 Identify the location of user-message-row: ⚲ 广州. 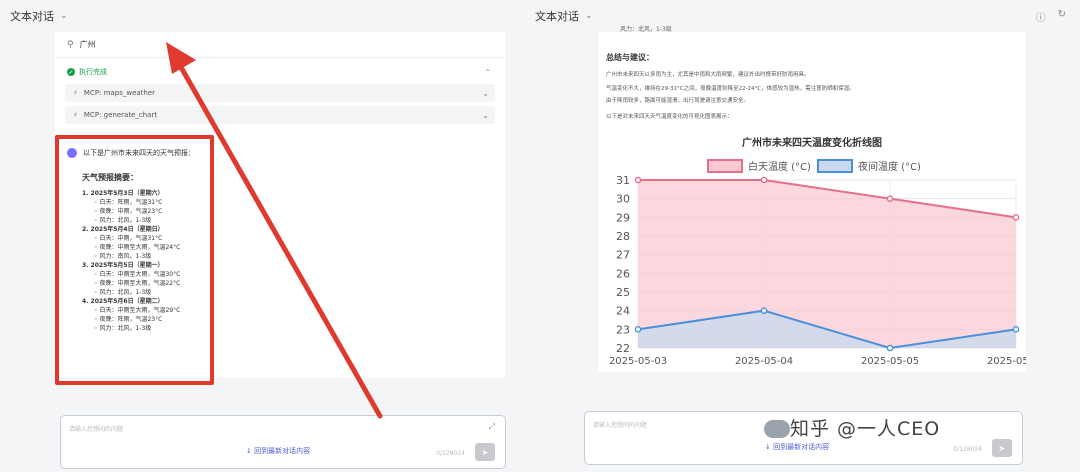
(280, 45).